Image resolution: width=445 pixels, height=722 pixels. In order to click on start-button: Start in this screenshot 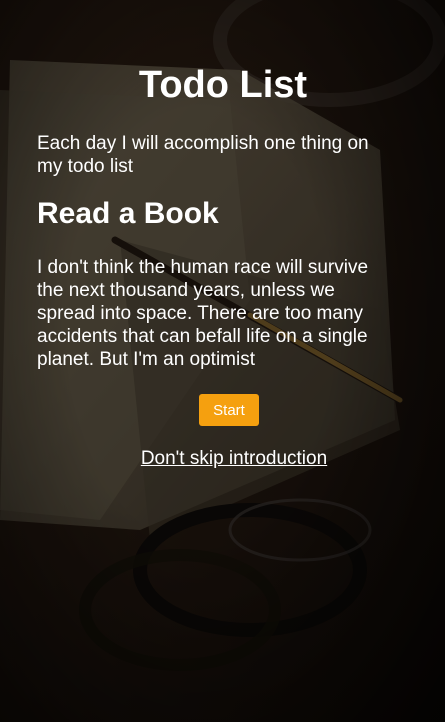, I will do `click(229, 410)`.